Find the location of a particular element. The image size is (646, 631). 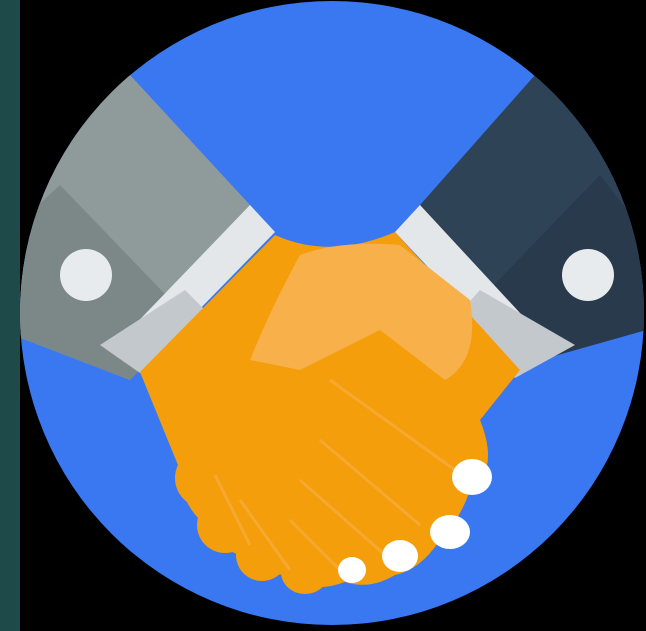

right-cuff-button is located at coordinates (588, 275).